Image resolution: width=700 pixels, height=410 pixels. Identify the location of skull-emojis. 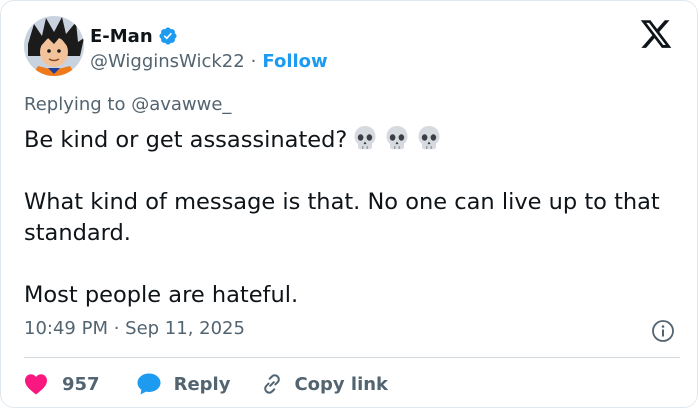
(397, 138).